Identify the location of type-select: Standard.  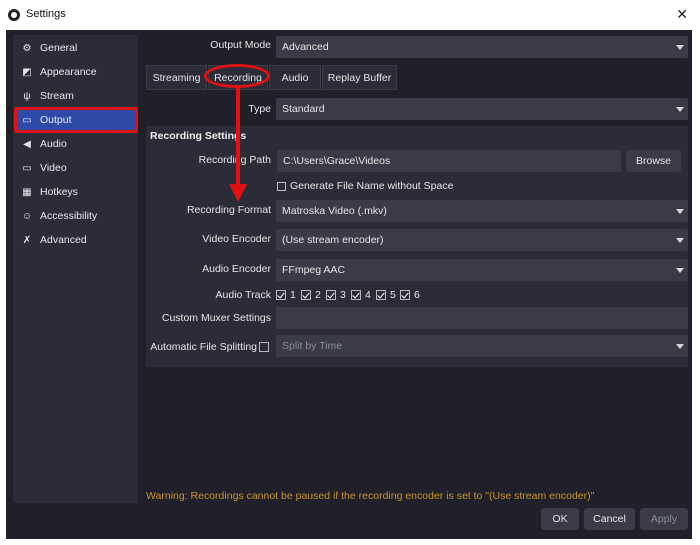
(482, 109).